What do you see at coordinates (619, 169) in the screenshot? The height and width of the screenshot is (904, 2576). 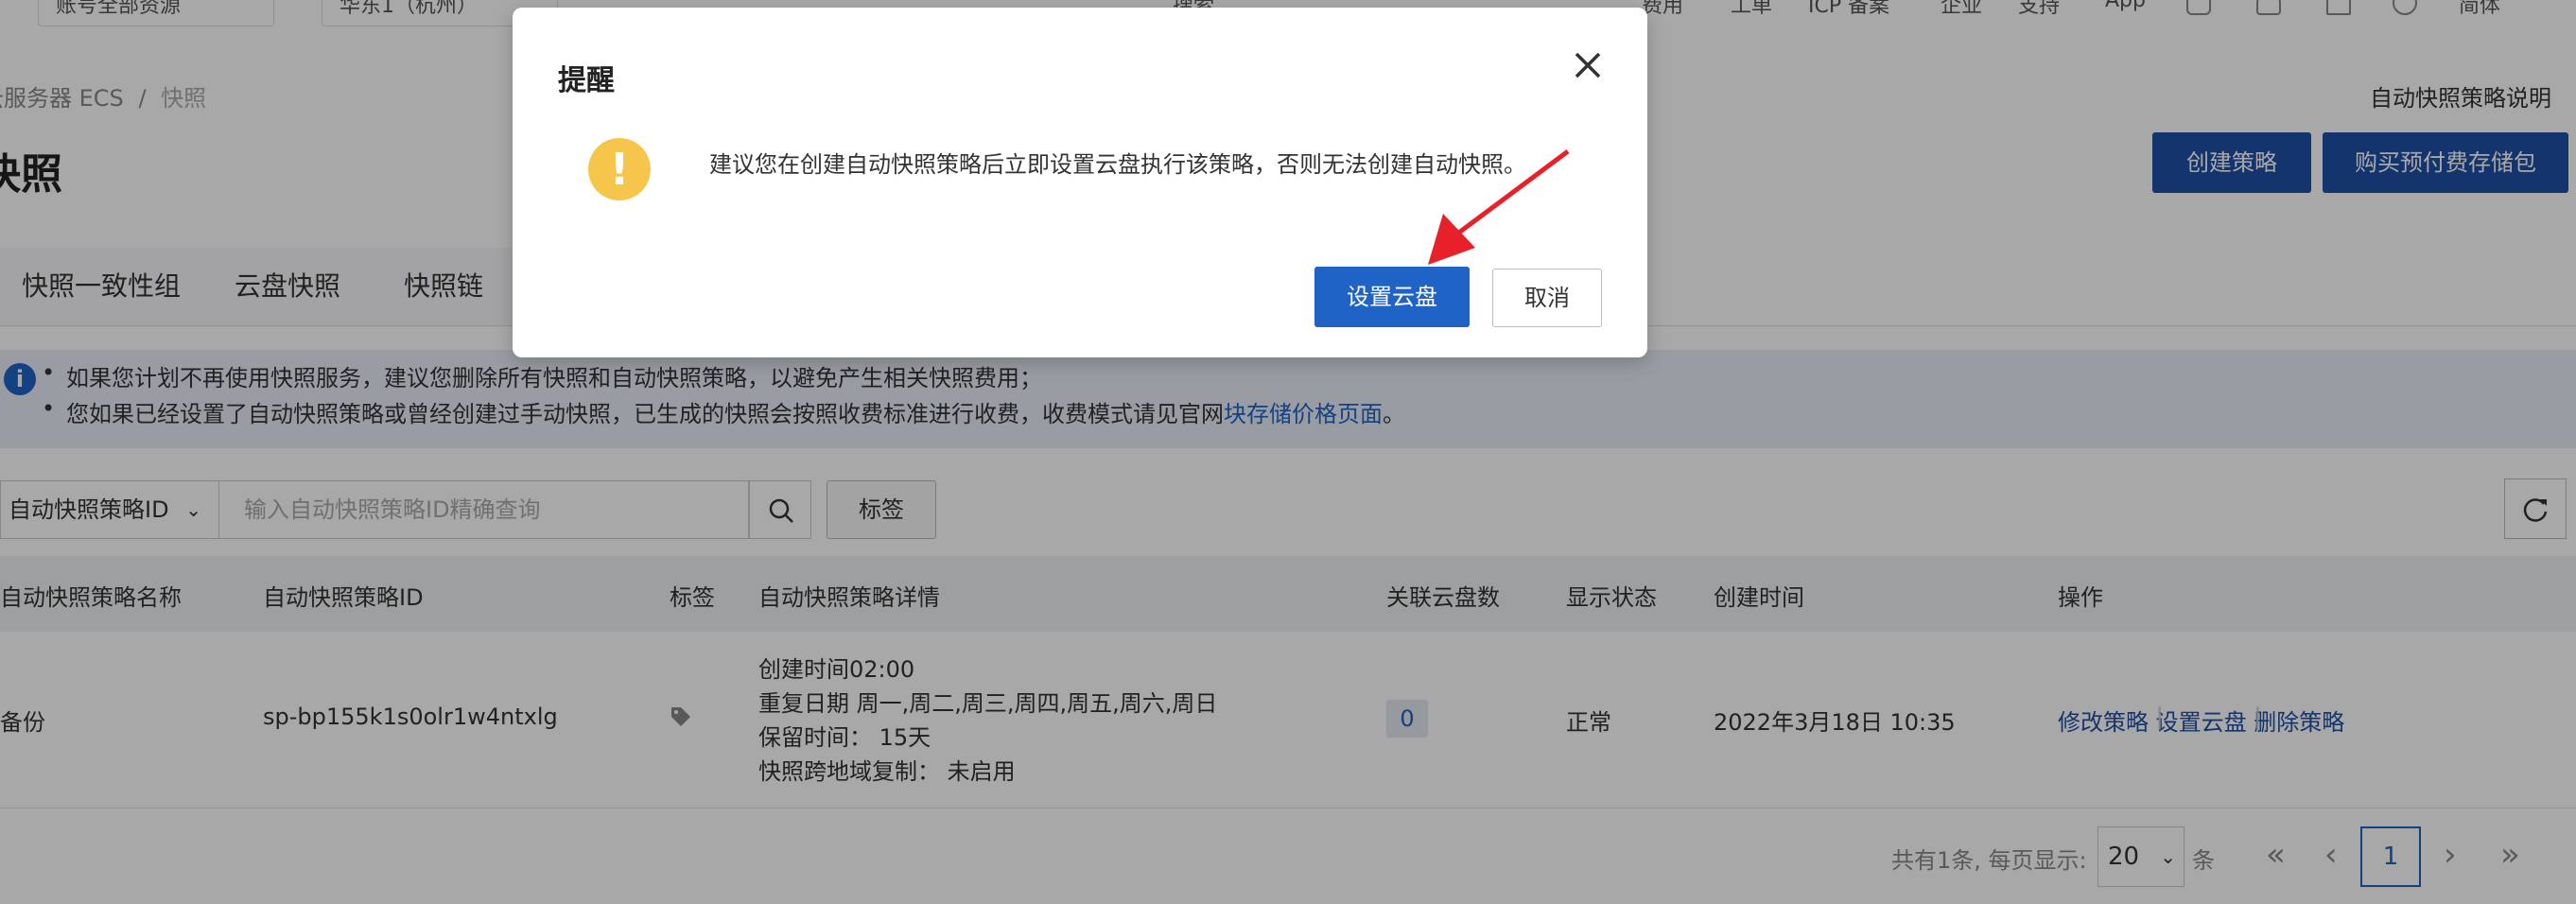 I see `warning-icon: !` at bounding box center [619, 169].